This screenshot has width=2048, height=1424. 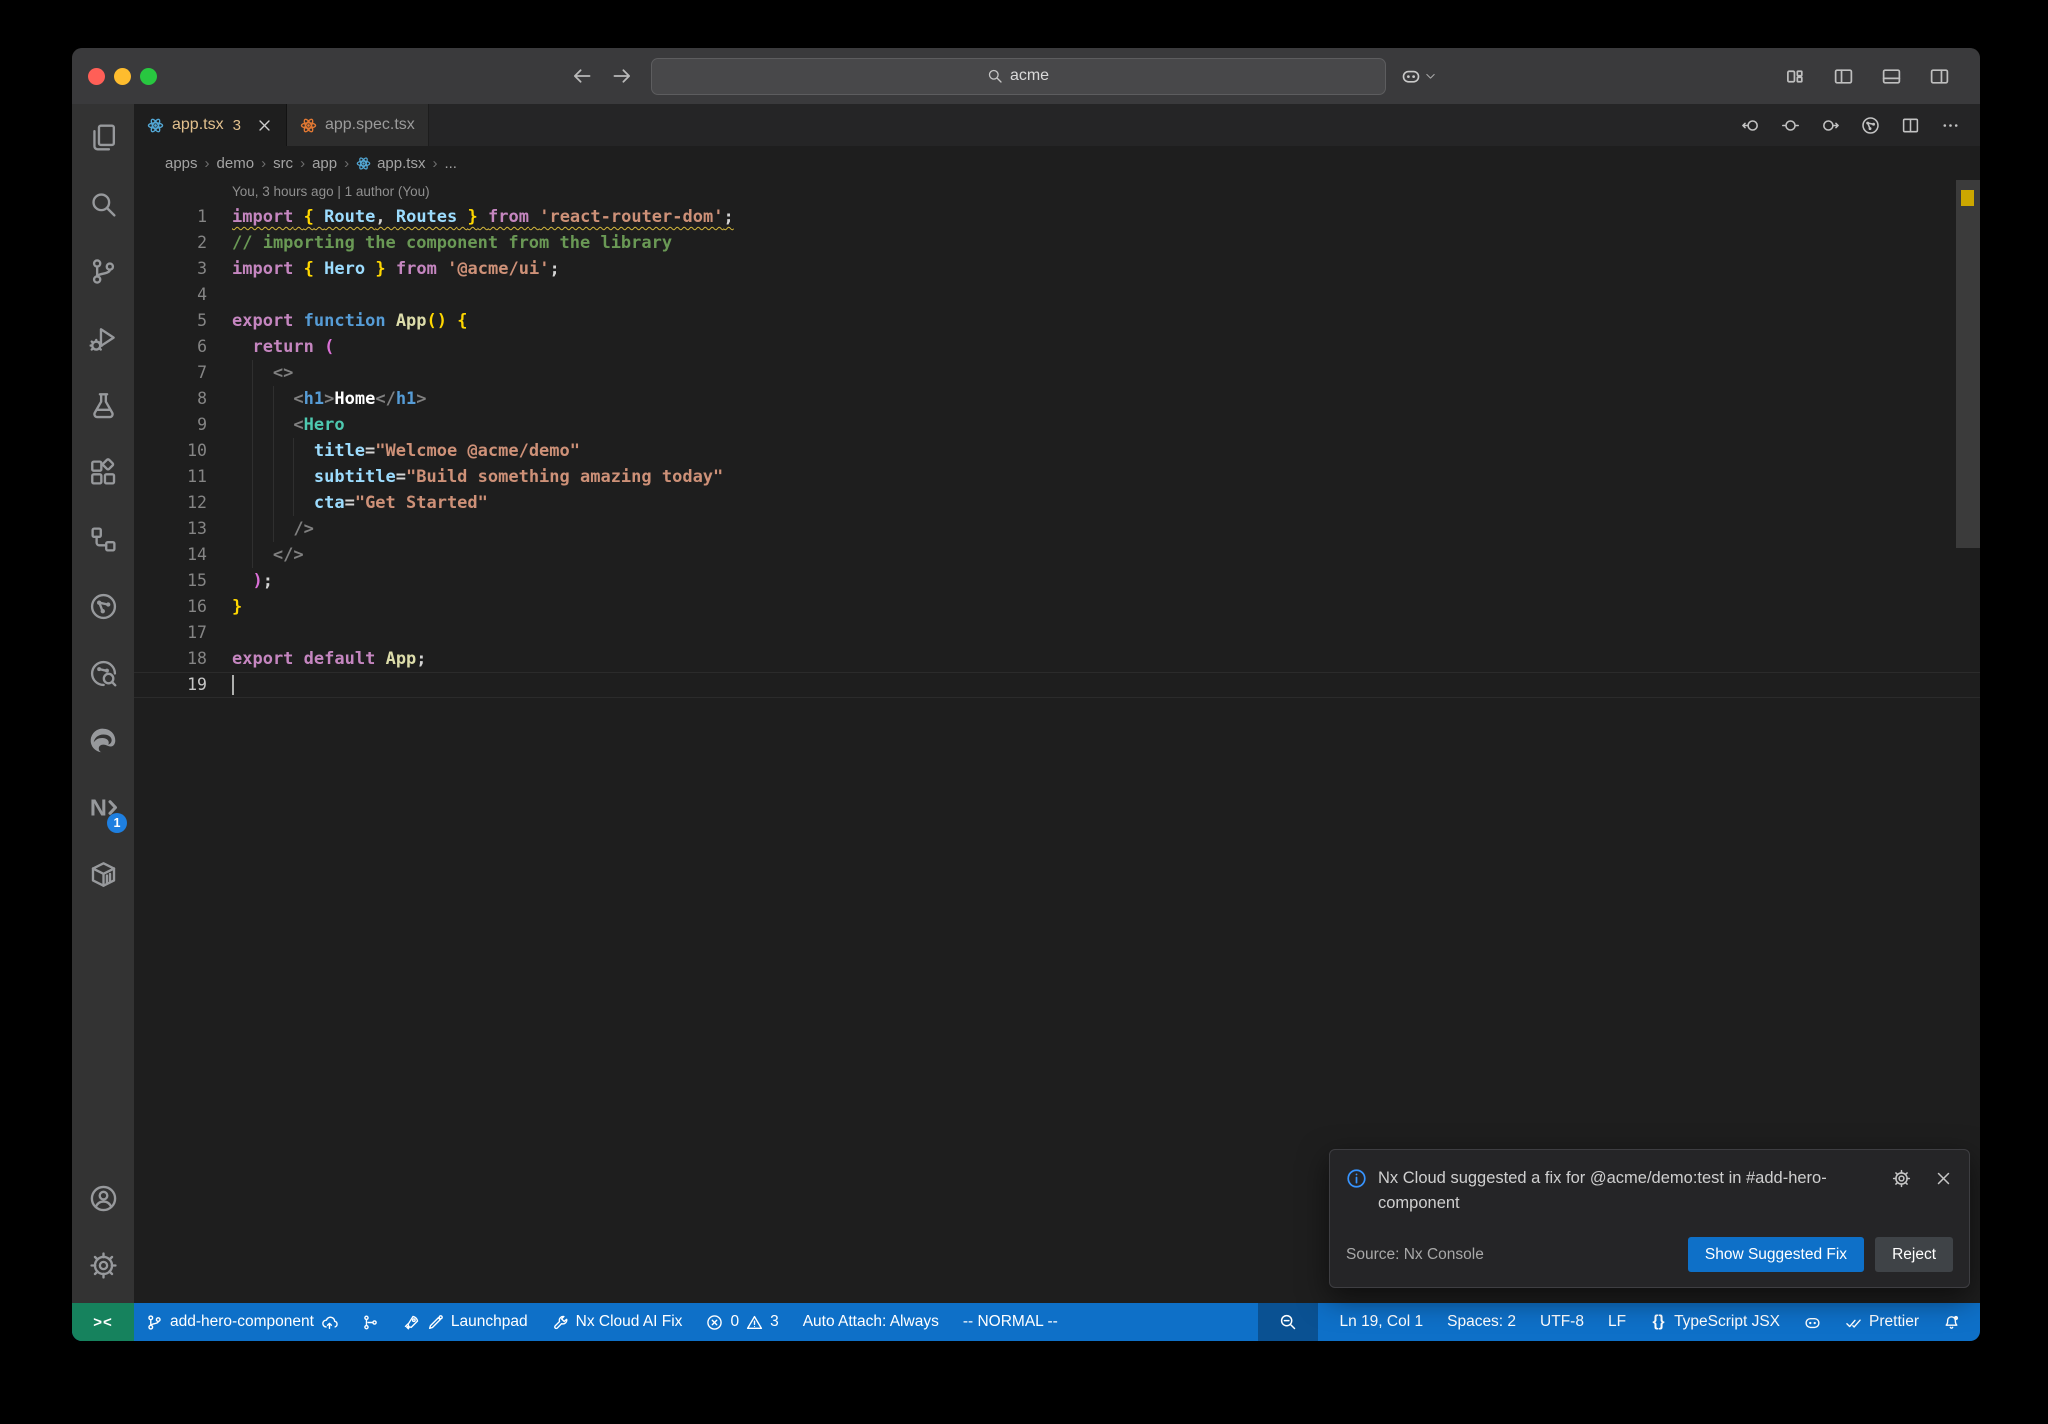 What do you see at coordinates (103, 539) in the screenshot?
I see `type-hierarchy` at bounding box center [103, 539].